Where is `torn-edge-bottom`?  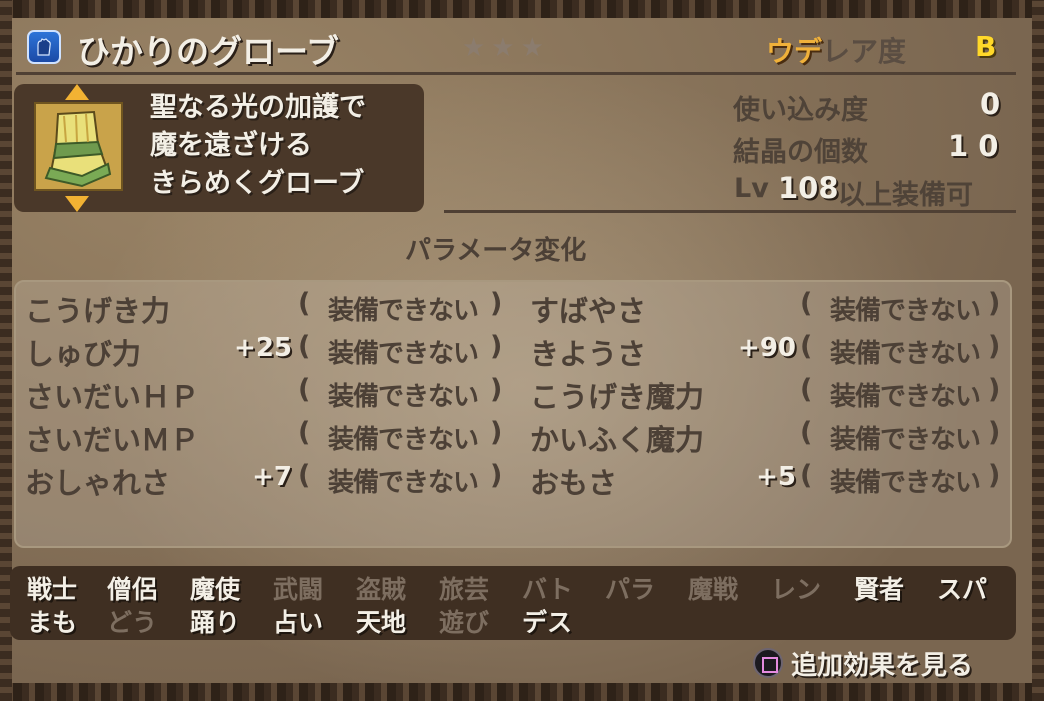
torn-edge-bottom is located at coordinates (522, 692).